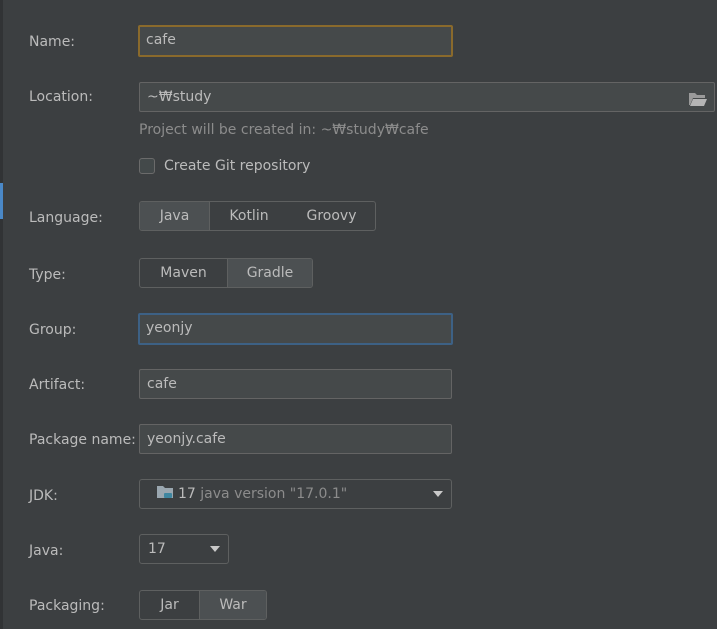 The height and width of the screenshot is (629, 717). Describe the element at coordinates (57, 385) in the screenshot. I see `artifact-label: Artifact:` at that location.